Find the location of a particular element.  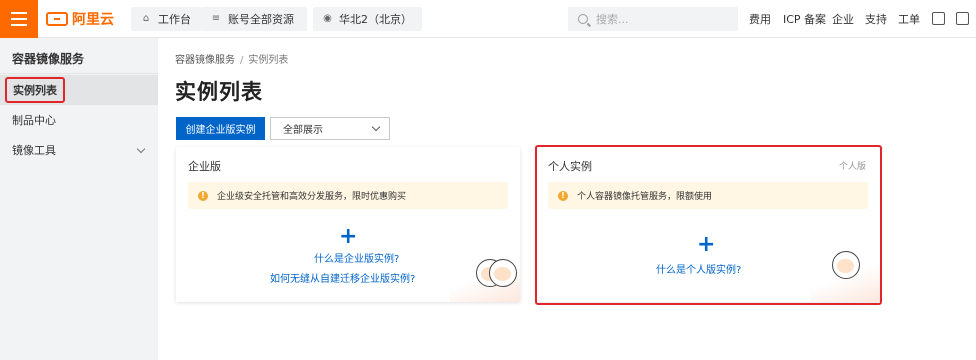

card-title: 企业版 is located at coordinates (204, 166).